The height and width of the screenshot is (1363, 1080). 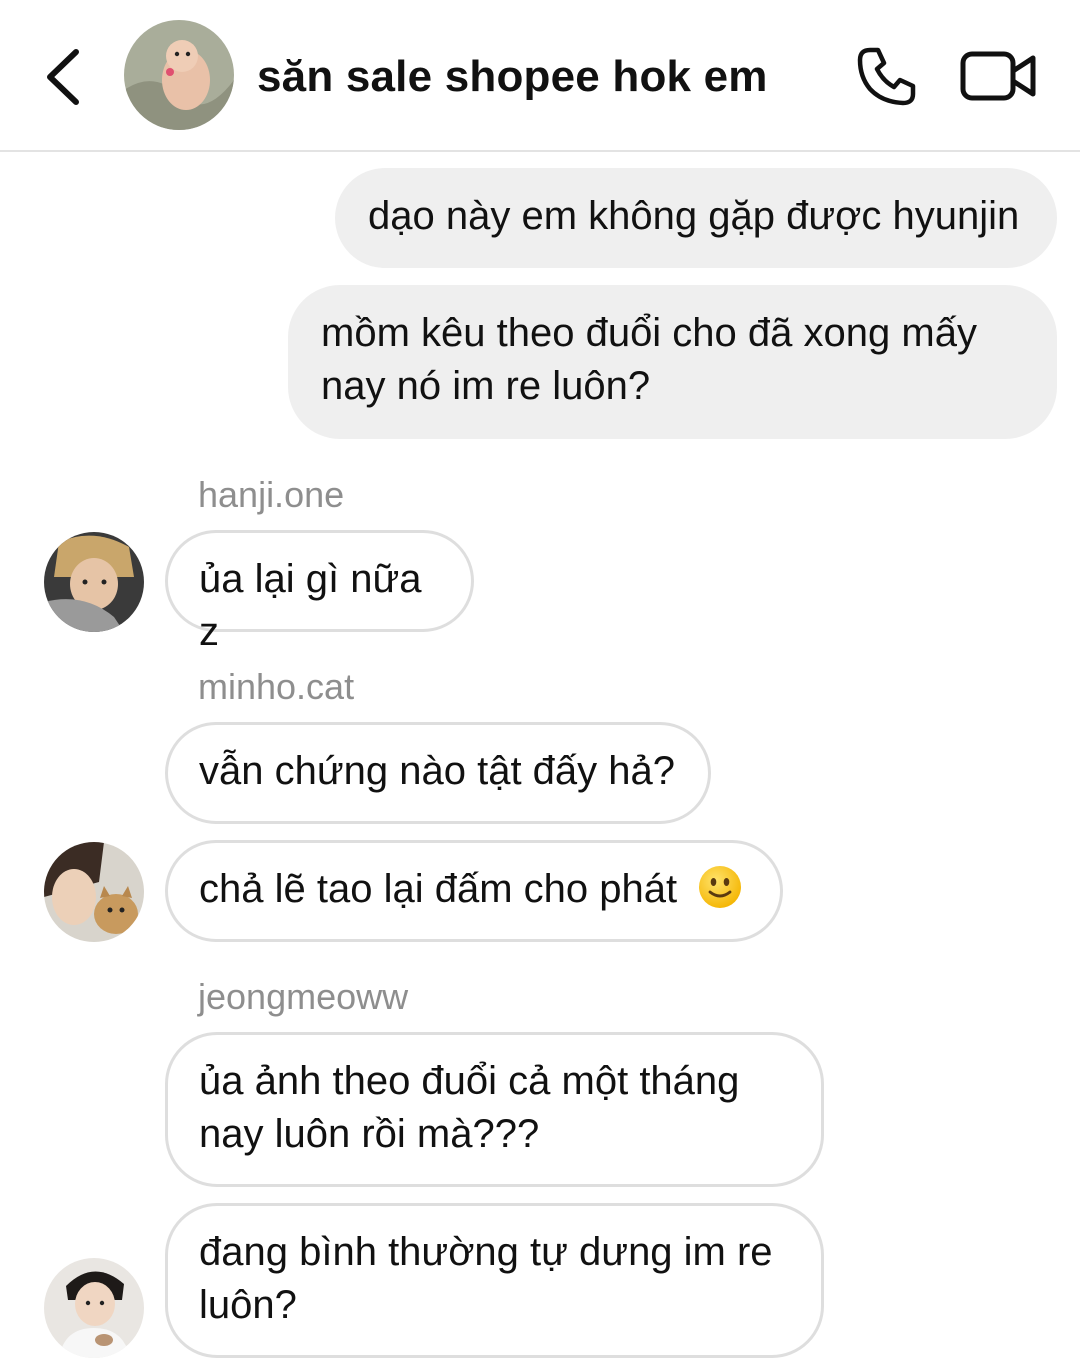 I want to click on avatar-minho-cat, so click(x=94, y=892).